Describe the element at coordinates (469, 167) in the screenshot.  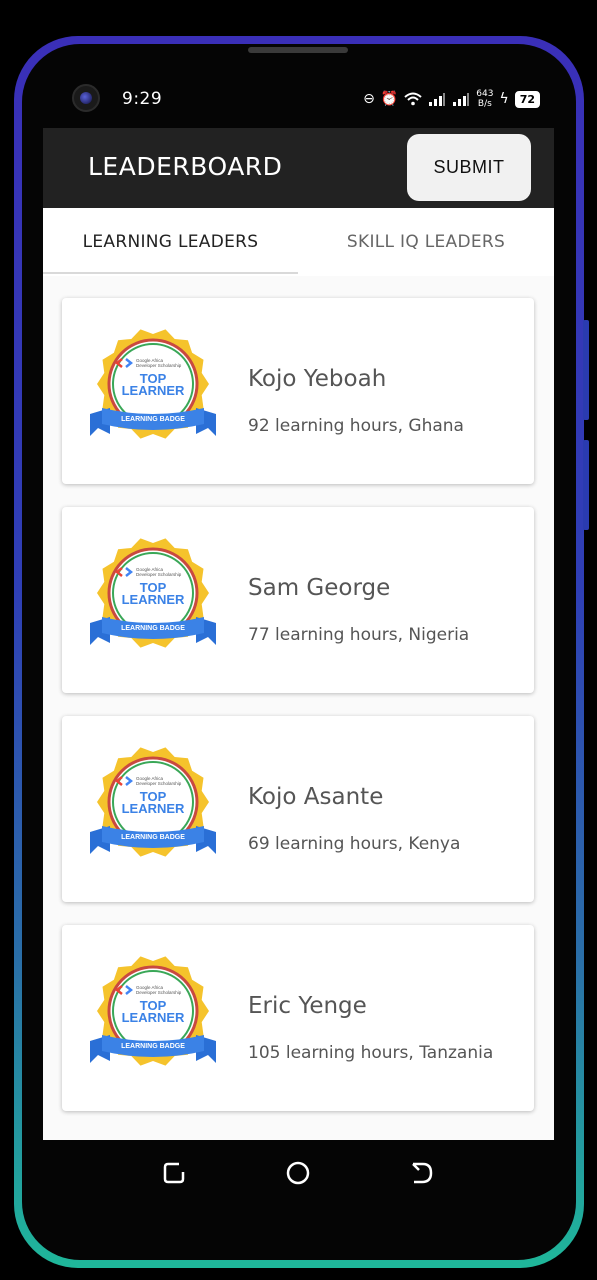
I see `submit-button: SUBMIT` at that location.